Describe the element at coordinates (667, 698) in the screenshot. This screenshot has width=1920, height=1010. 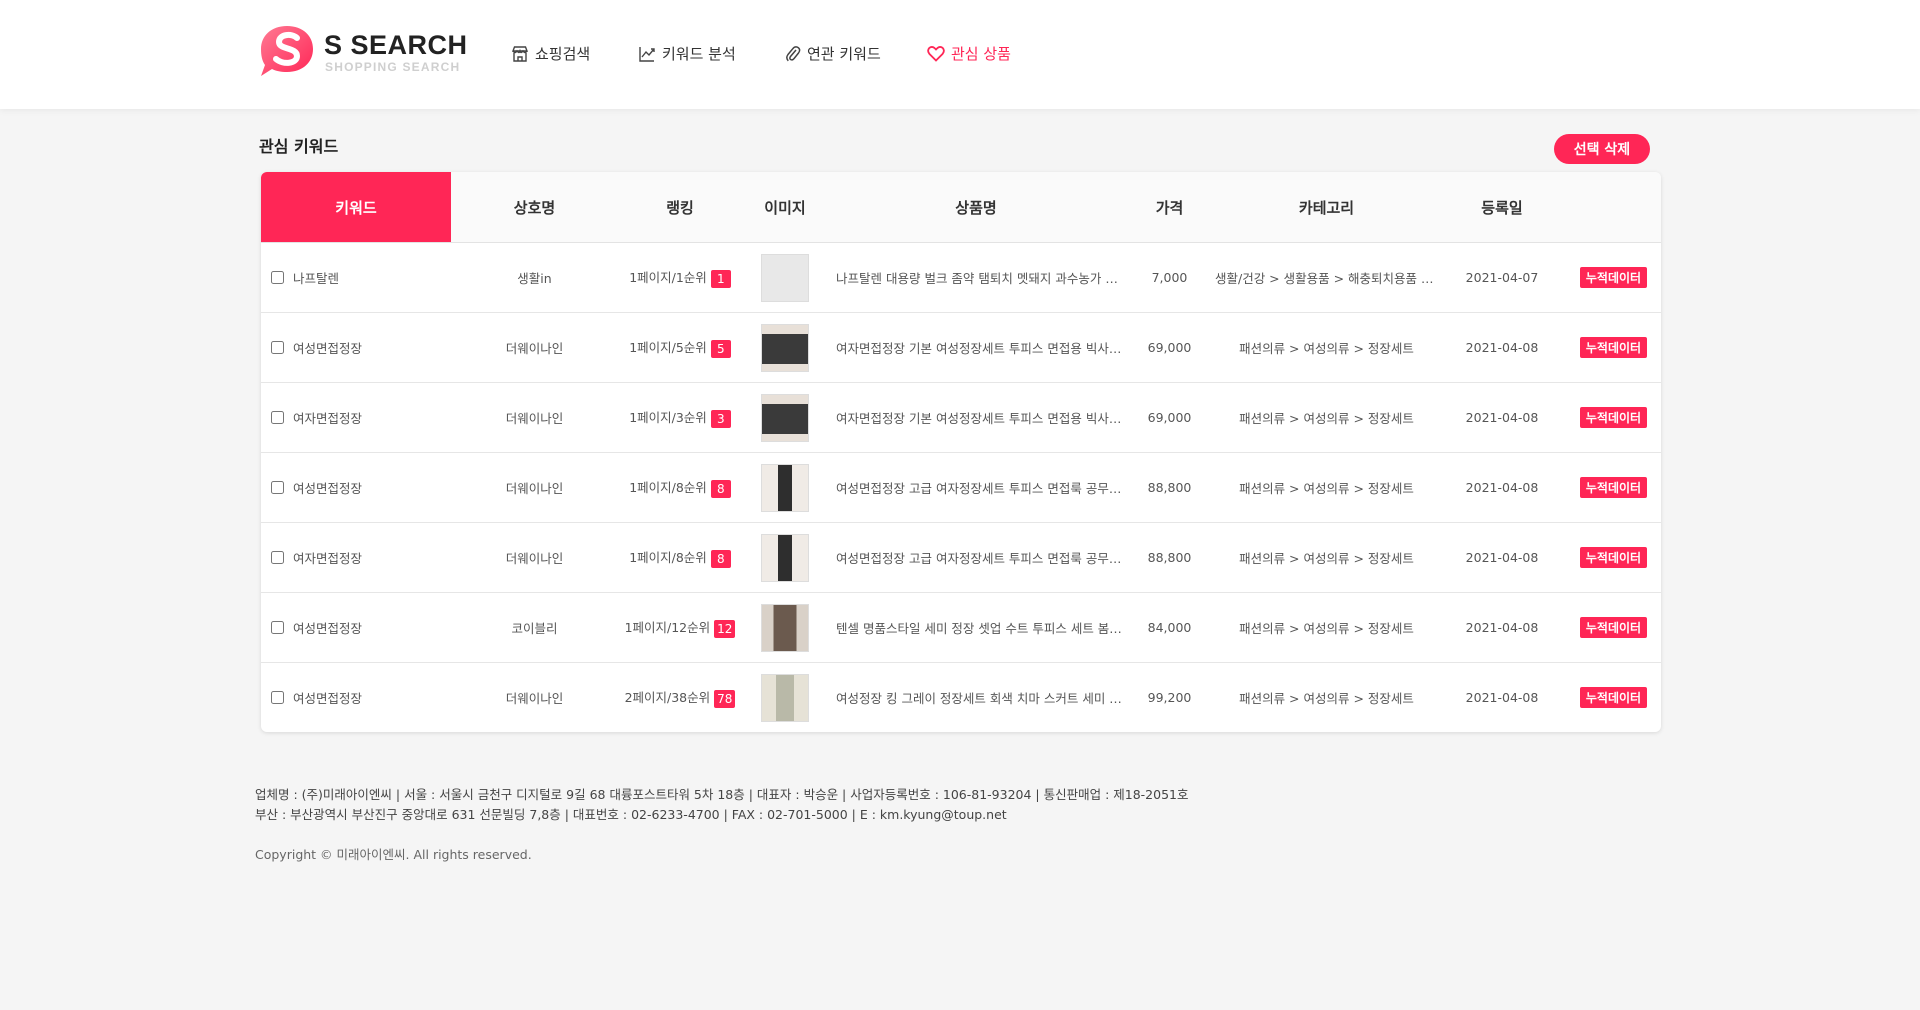
I see `rank-text: 2페이지/38순위` at that location.